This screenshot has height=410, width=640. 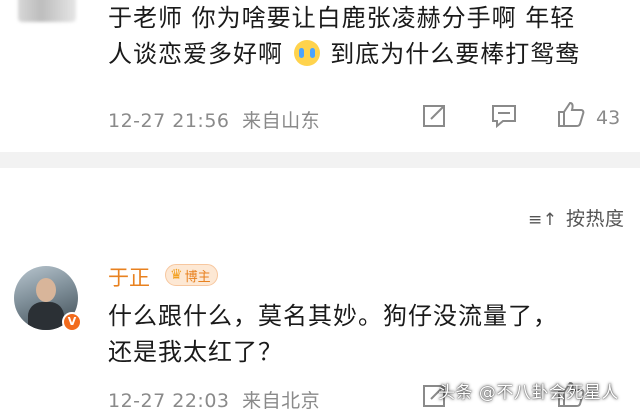 What do you see at coordinates (129, 277) in the screenshot?
I see `username: 于正` at bounding box center [129, 277].